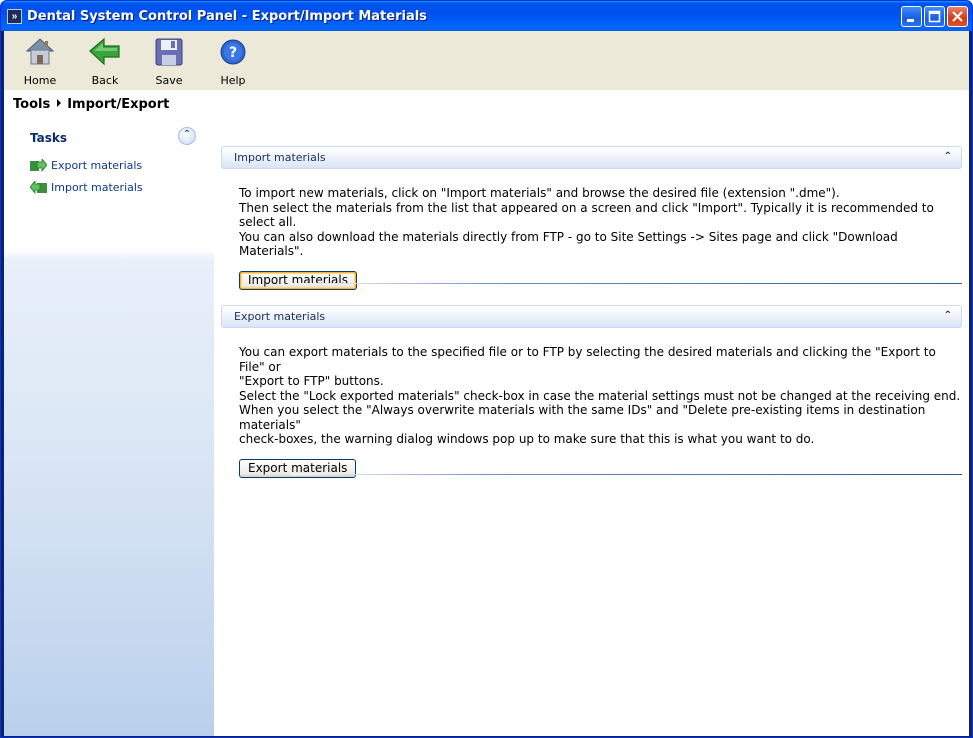 The image size is (973, 738). Describe the element at coordinates (911, 16) in the screenshot. I see `minimize-button` at that location.